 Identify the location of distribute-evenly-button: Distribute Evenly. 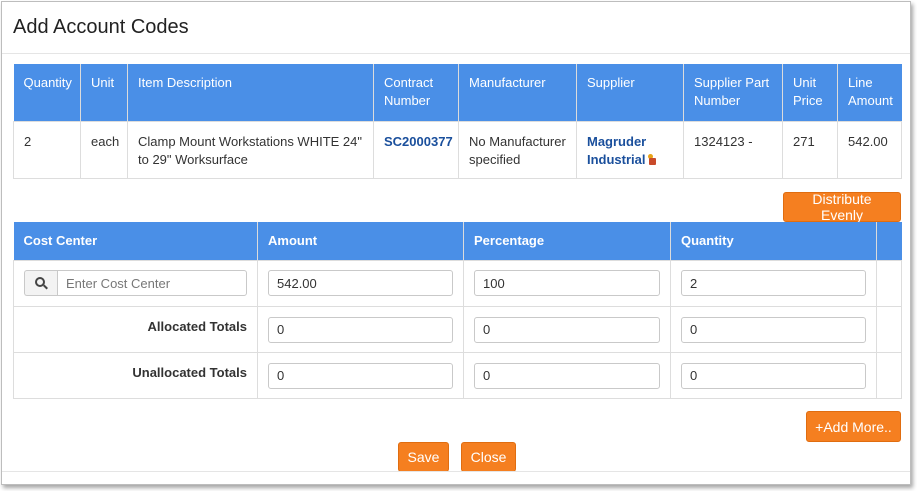
(842, 207).